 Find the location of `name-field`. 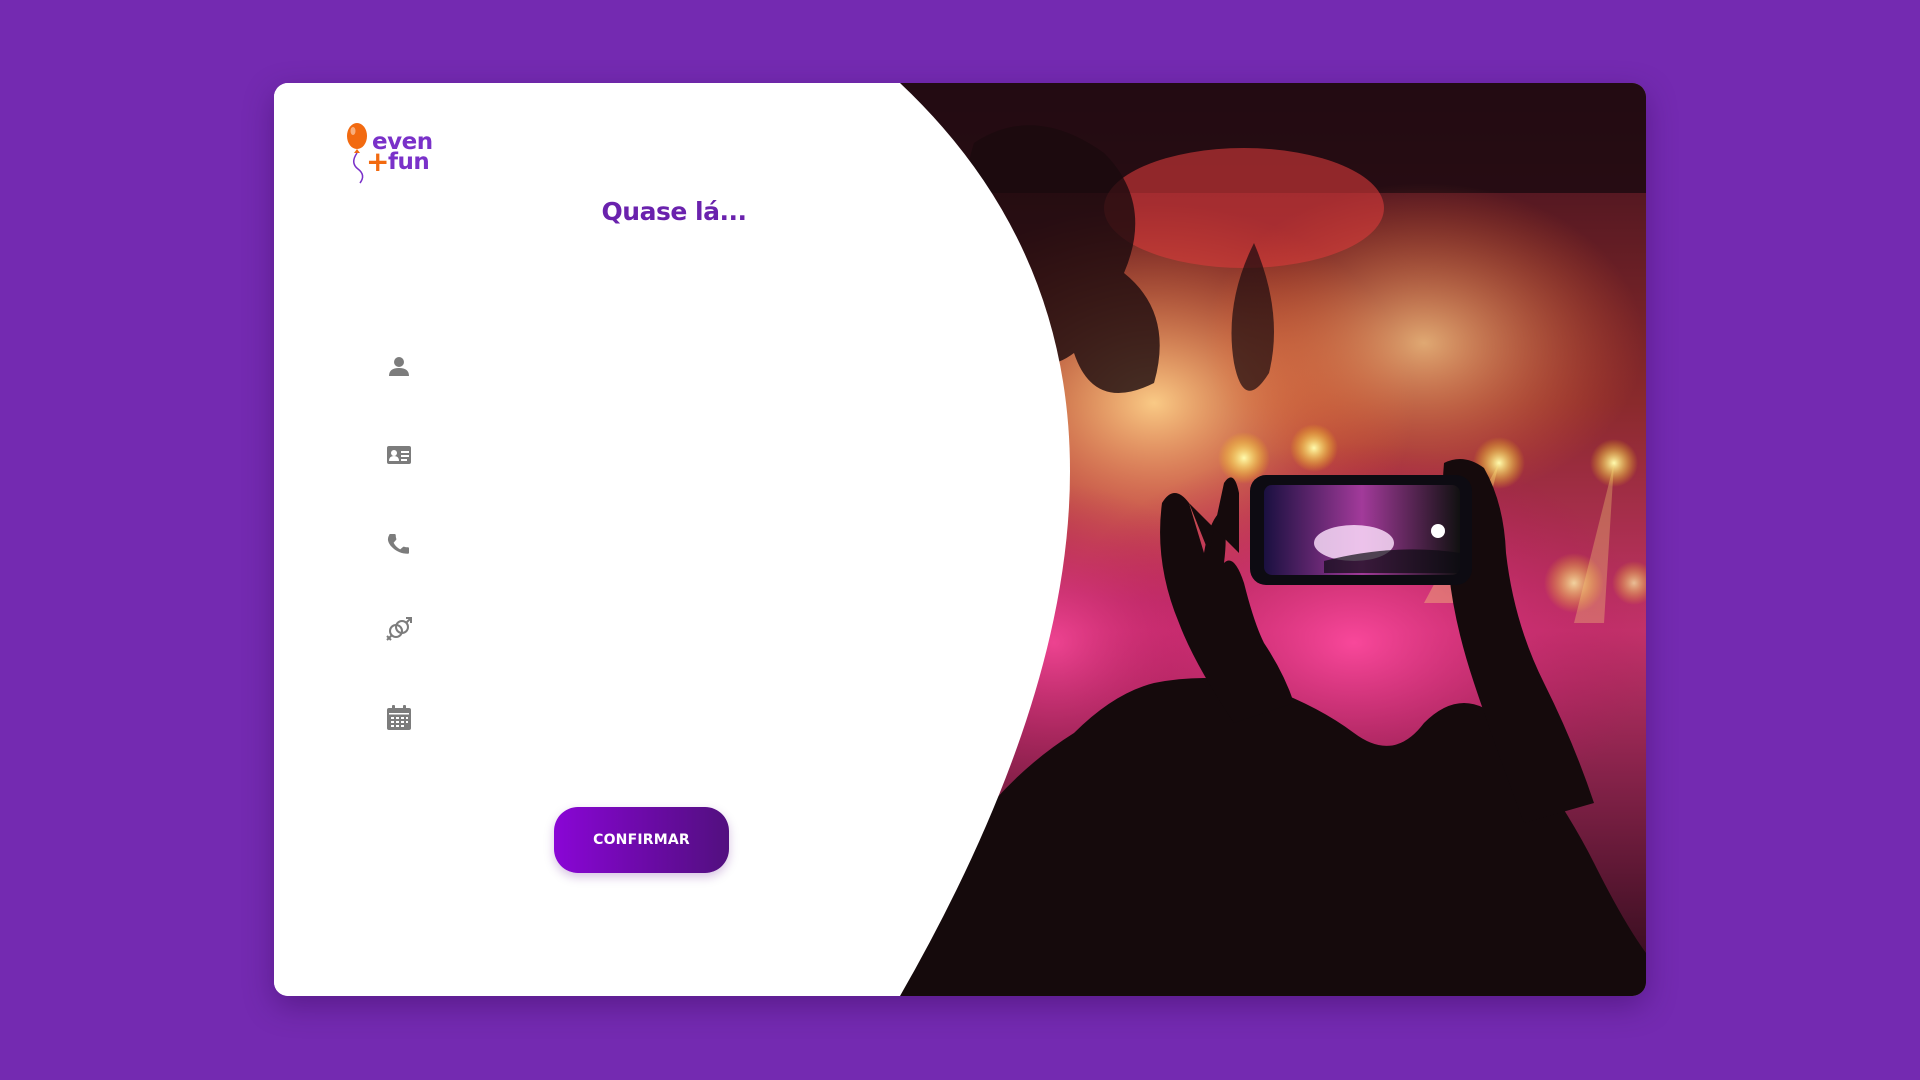

name-field is located at coordinates (629, 366).